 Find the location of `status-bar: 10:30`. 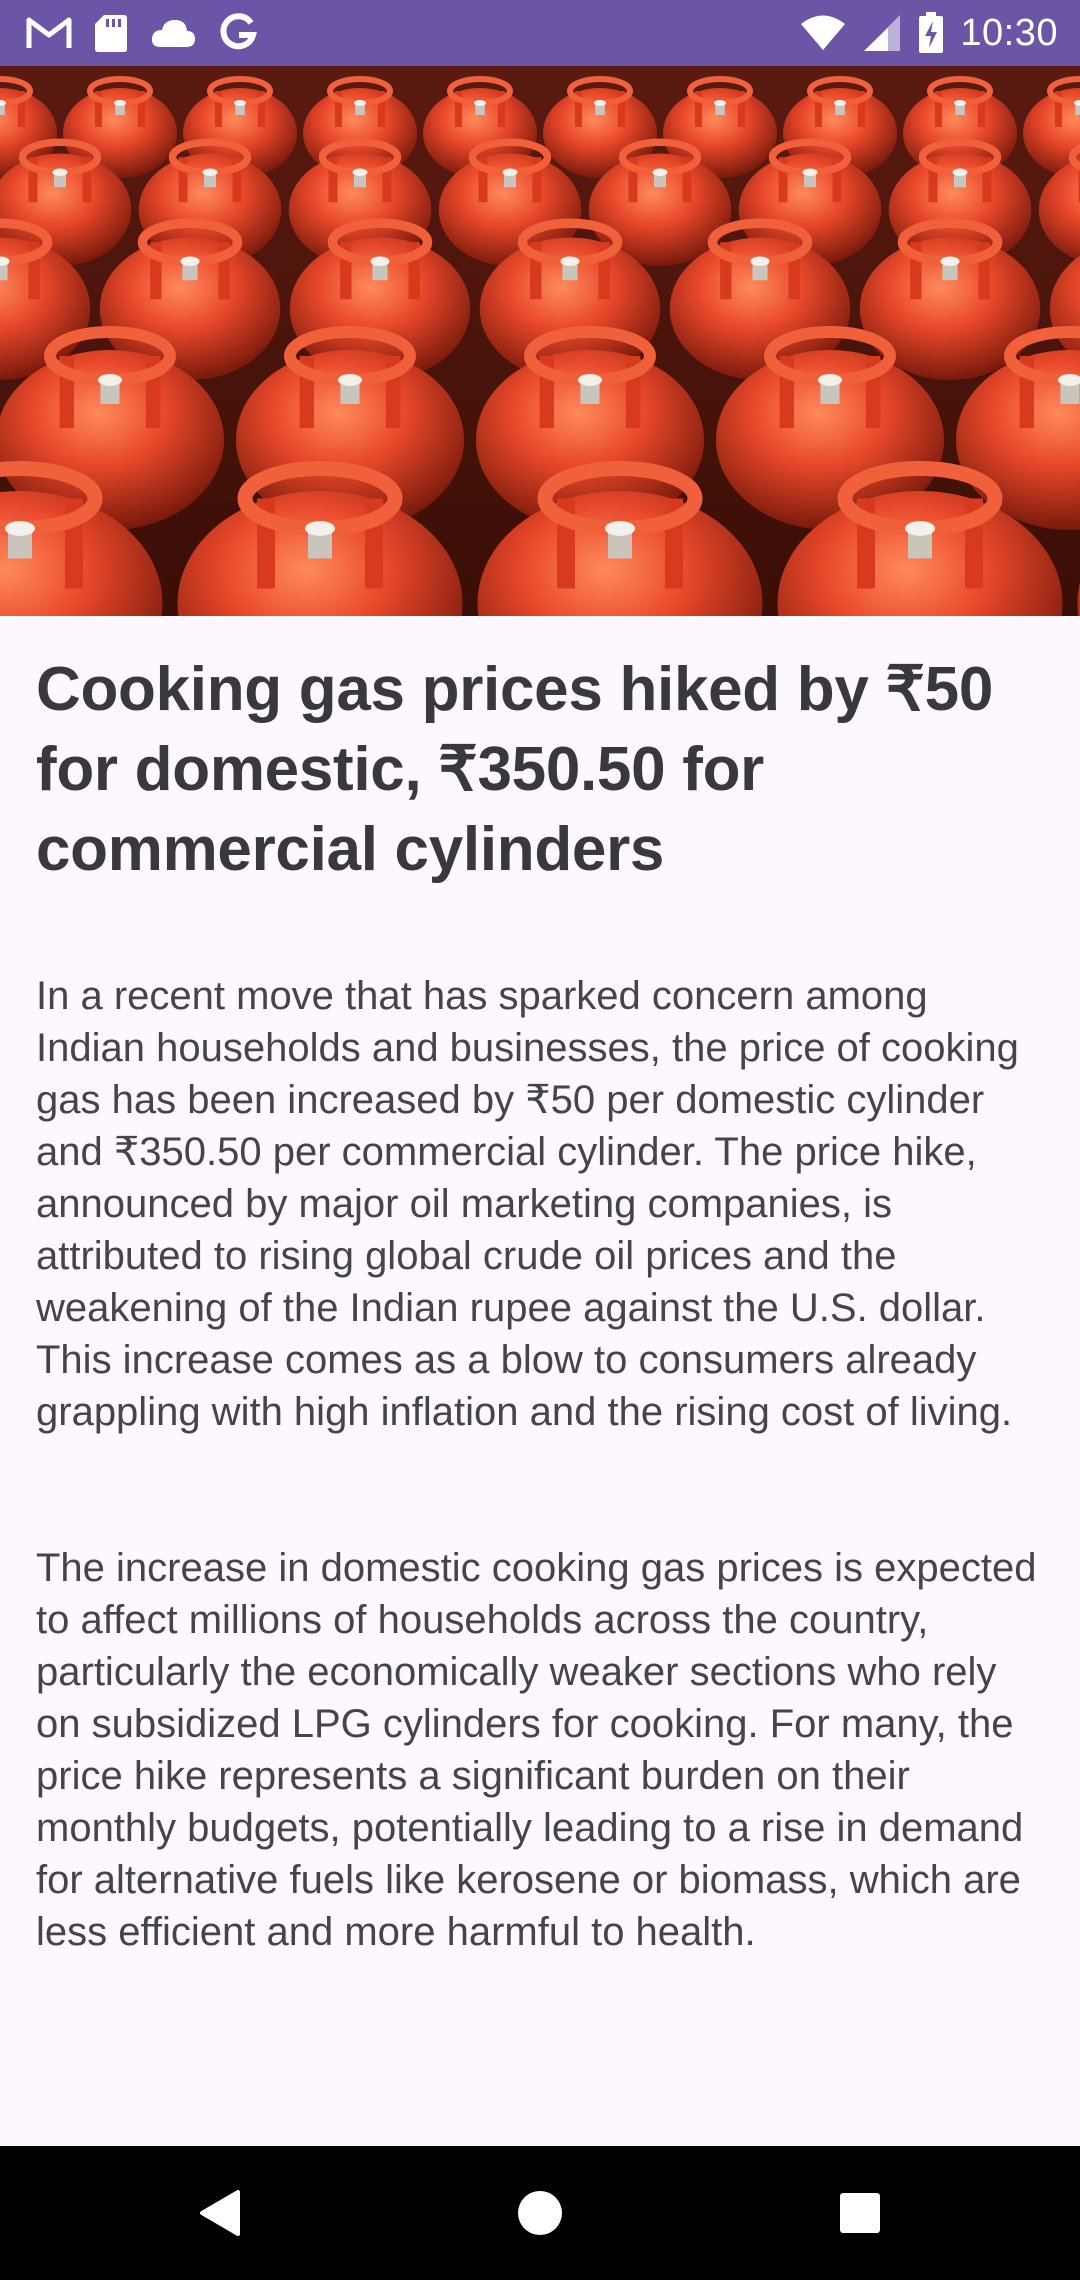

status-bar: 10:30 is located at coordinates (540, 33).